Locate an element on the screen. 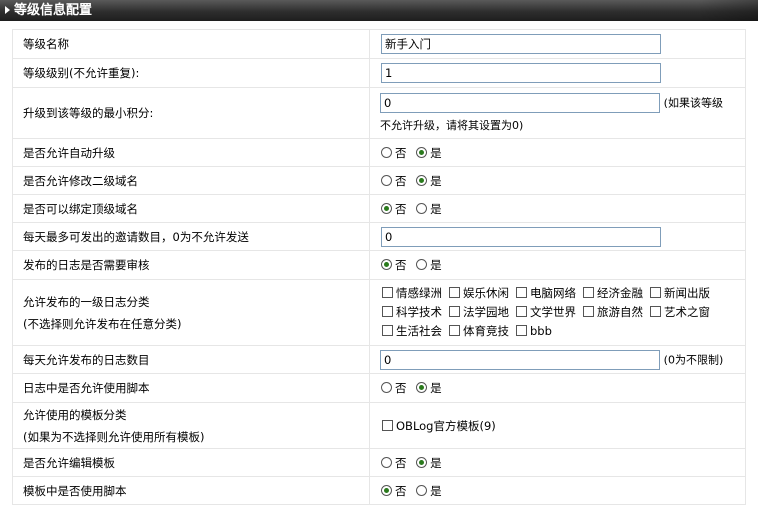 Image resolution: width=758 pixels, height=505 pixels. row-level-grade: 等级级别(不允许重复): is located at coordinates (379, 73).